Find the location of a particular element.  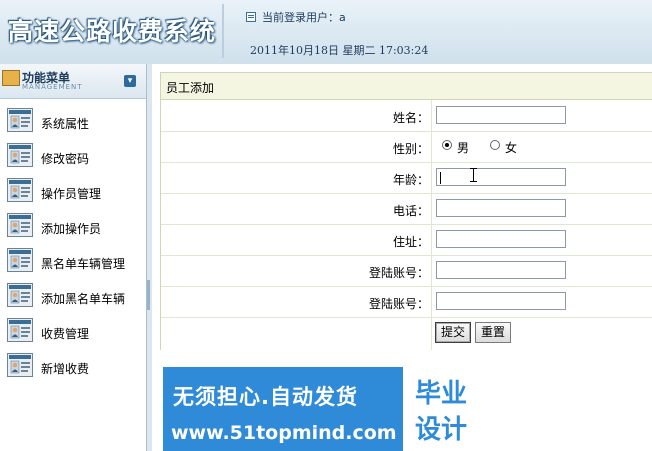

sidebar-item-label: 新增收费 is located at coordinates (65, 369).